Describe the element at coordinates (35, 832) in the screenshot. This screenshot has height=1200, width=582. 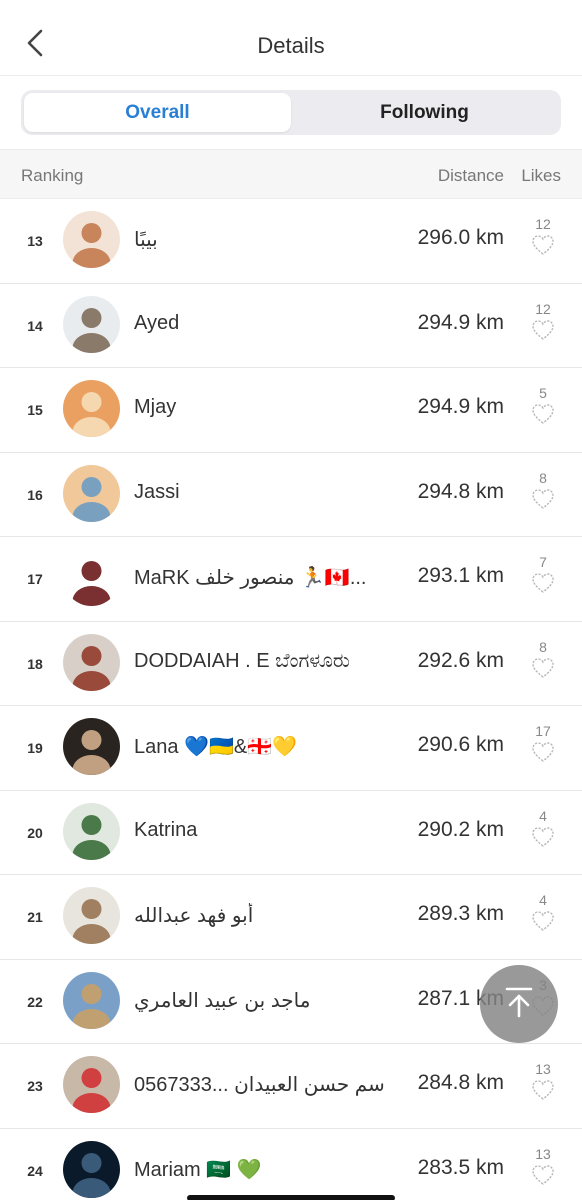
I see `rank-number: 20` at that location.